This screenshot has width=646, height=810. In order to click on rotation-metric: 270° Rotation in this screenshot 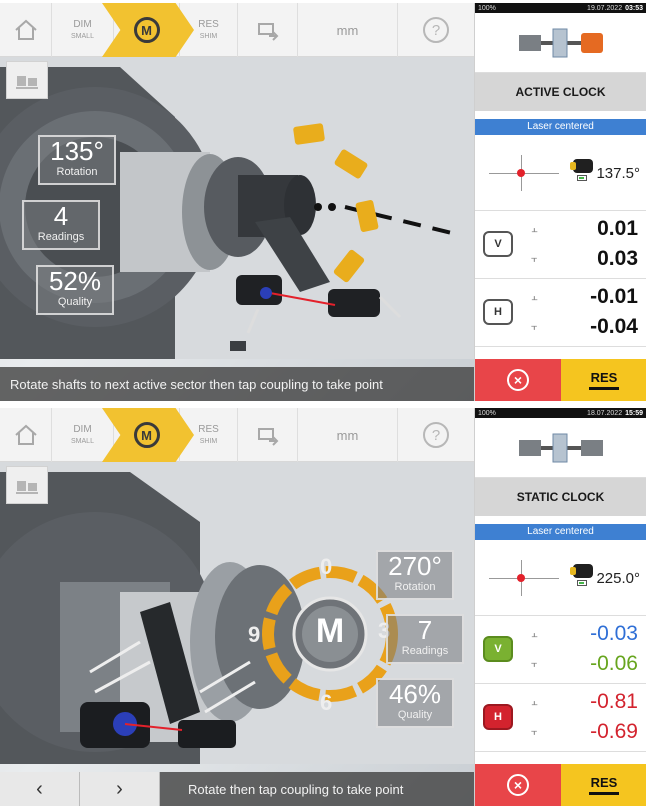, I will do `click(415, 575)`.